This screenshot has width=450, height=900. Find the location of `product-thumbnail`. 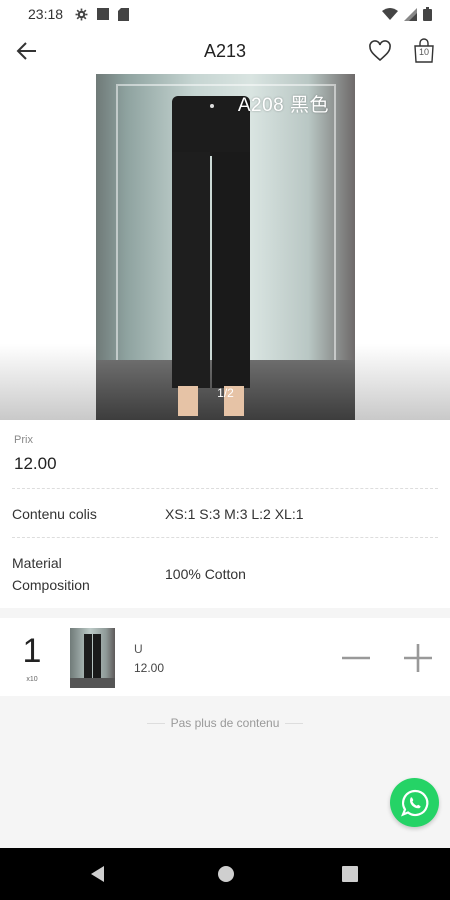

product-thumbnail is located at coordinates (92, 658).